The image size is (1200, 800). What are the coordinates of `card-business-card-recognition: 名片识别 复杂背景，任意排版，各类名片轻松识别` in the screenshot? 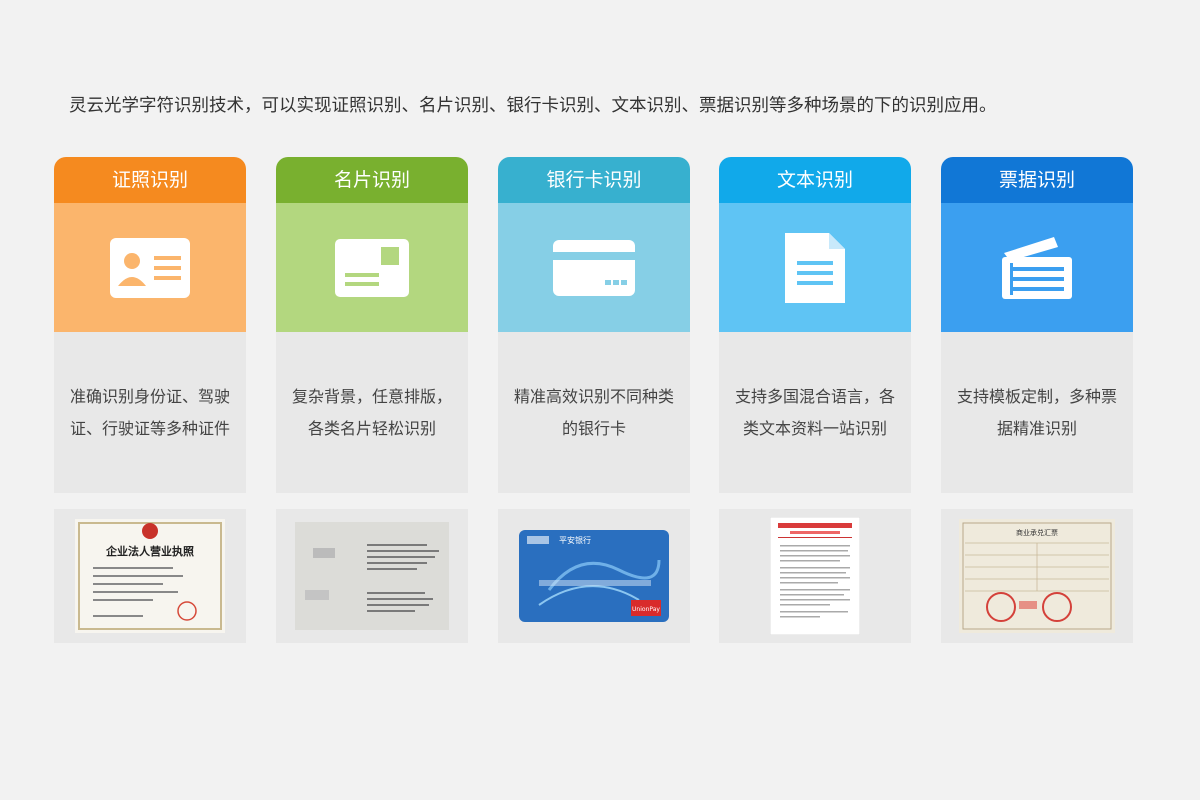 It's located at (372, 400).